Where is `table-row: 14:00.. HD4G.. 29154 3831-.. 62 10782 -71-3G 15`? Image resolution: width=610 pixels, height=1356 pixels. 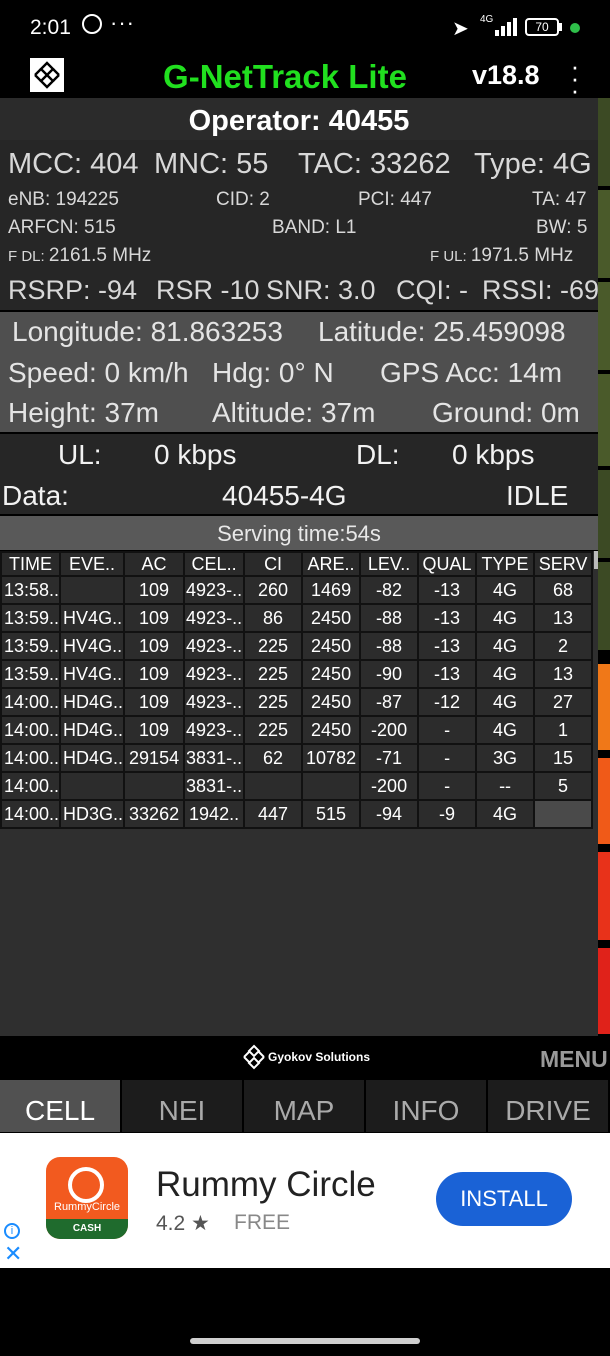 table-row: 14:00.. HD4G.. 29154 3831-.. 62 10782 -71-3G 15 is located at coordinates (297, 758).